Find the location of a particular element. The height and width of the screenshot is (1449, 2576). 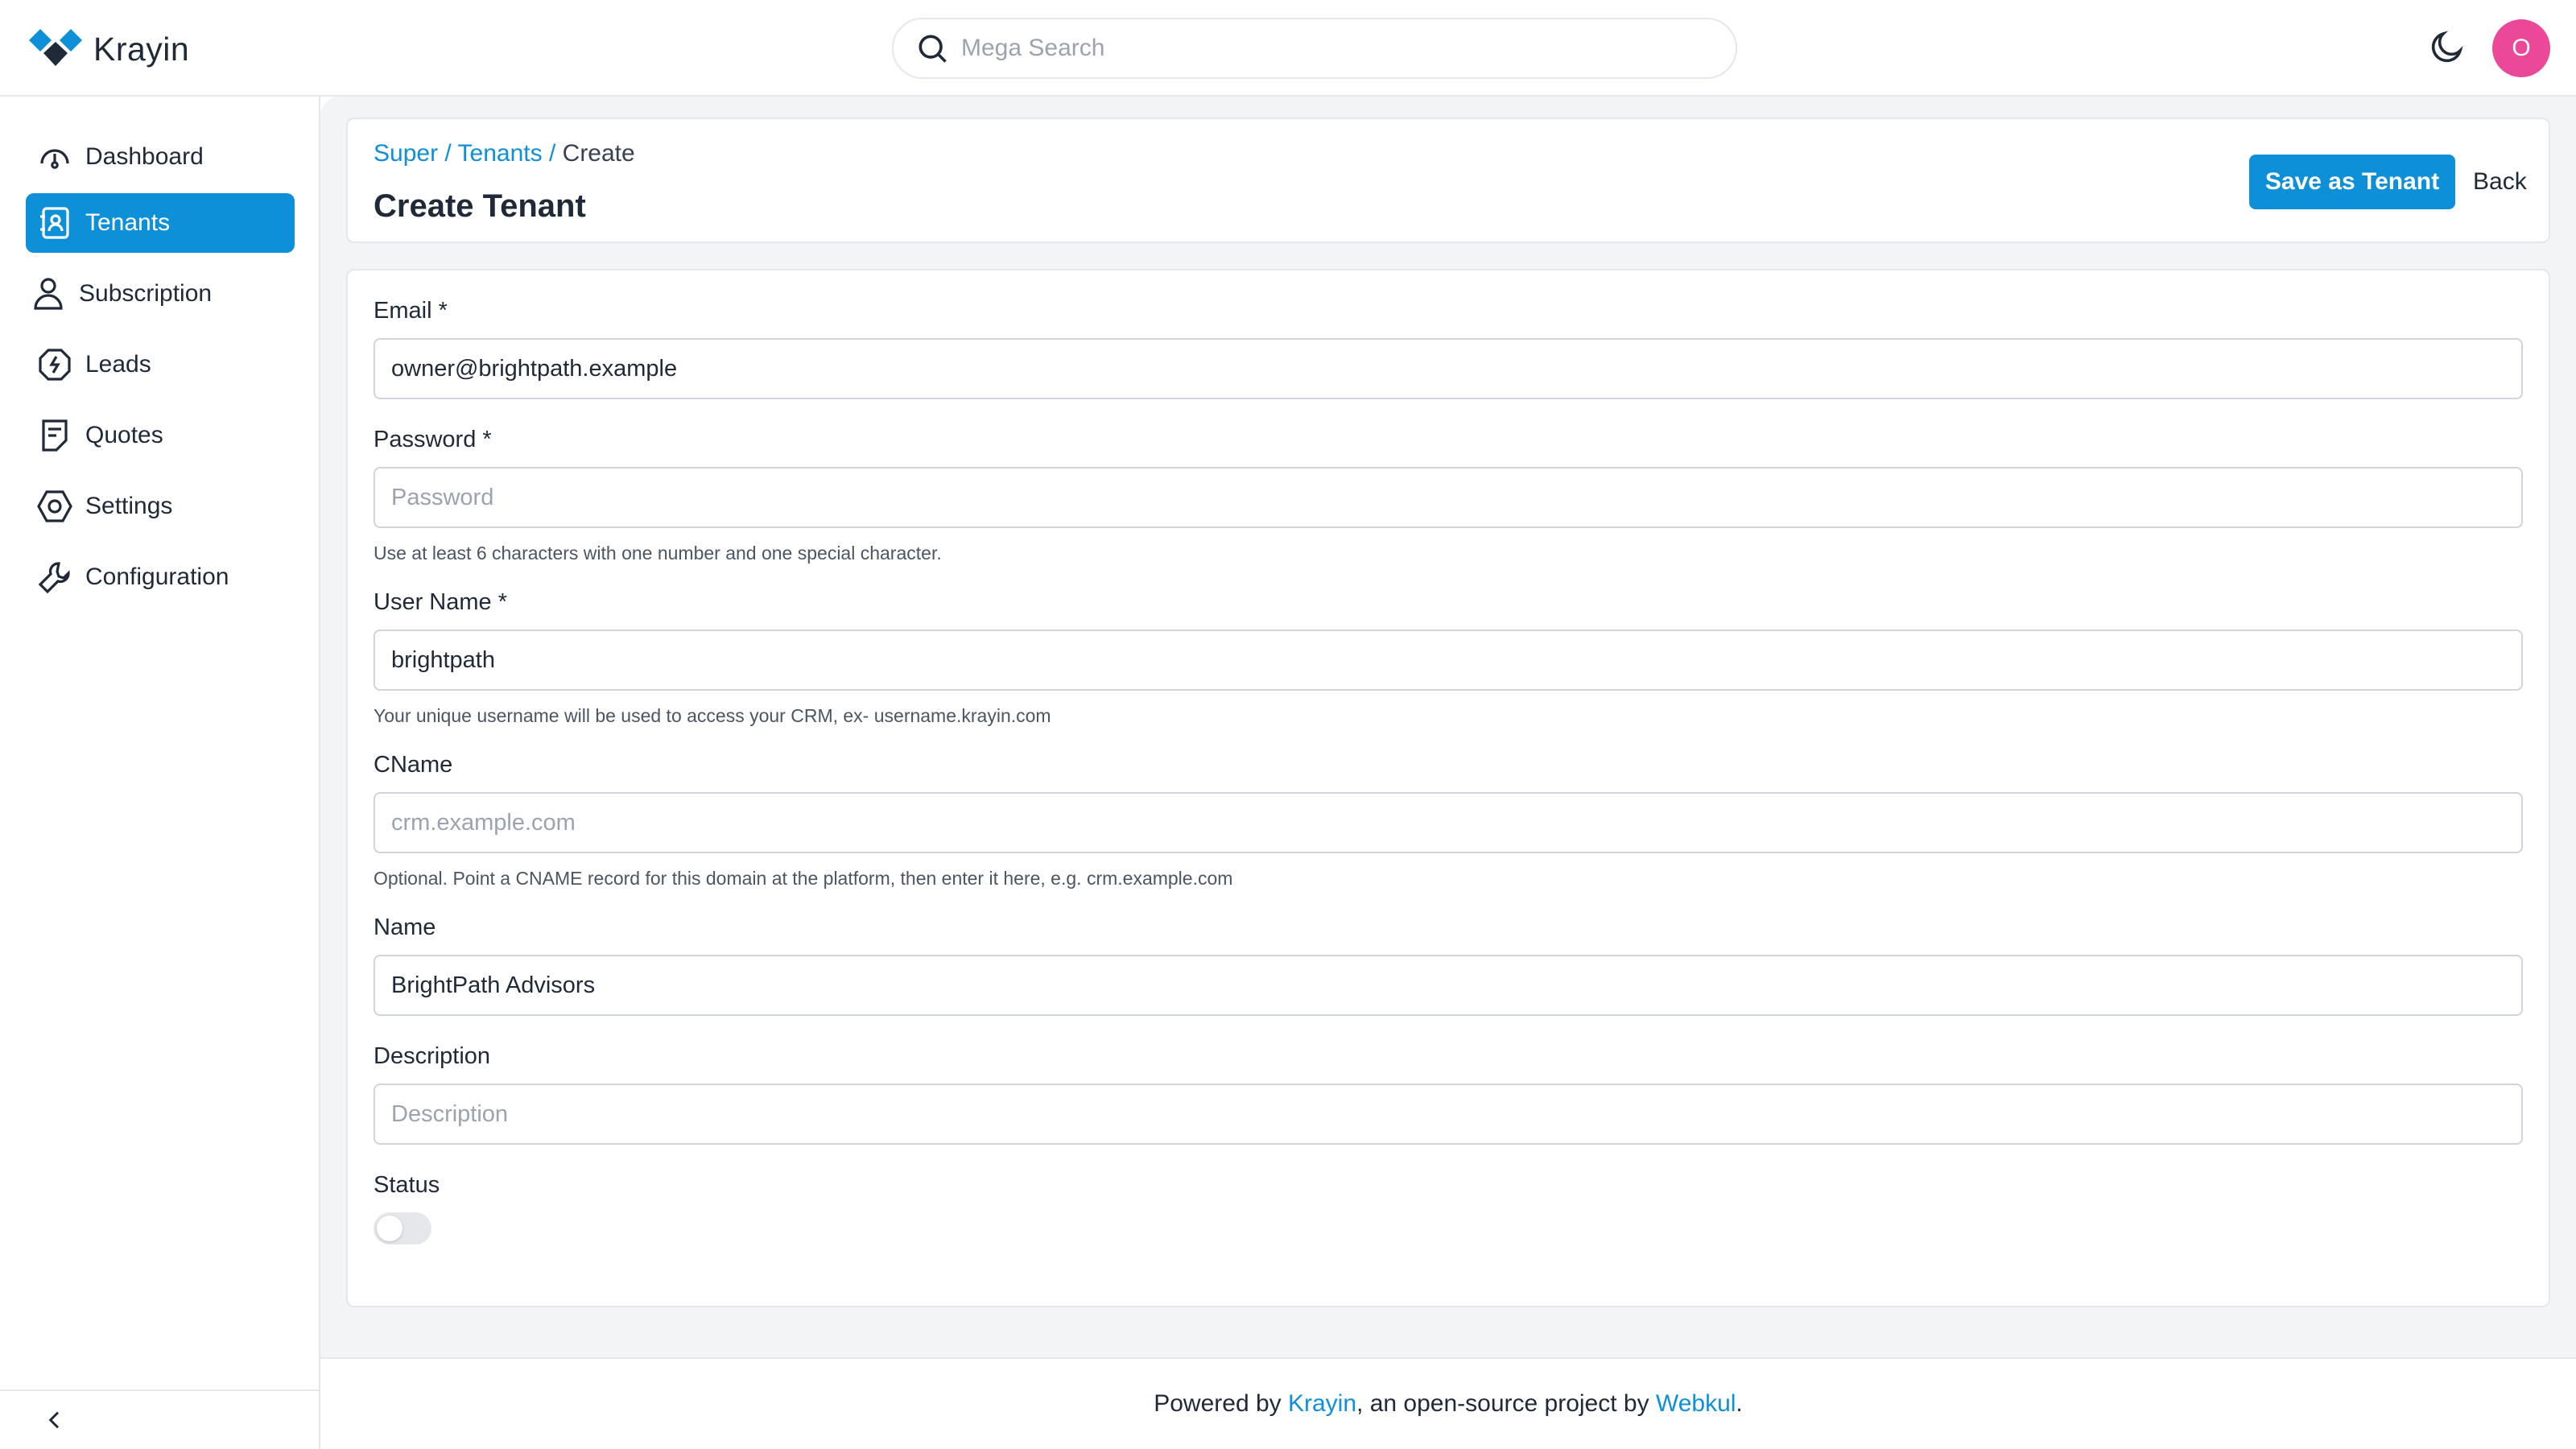

back-button: Back is located at coordinates (2500, 182).